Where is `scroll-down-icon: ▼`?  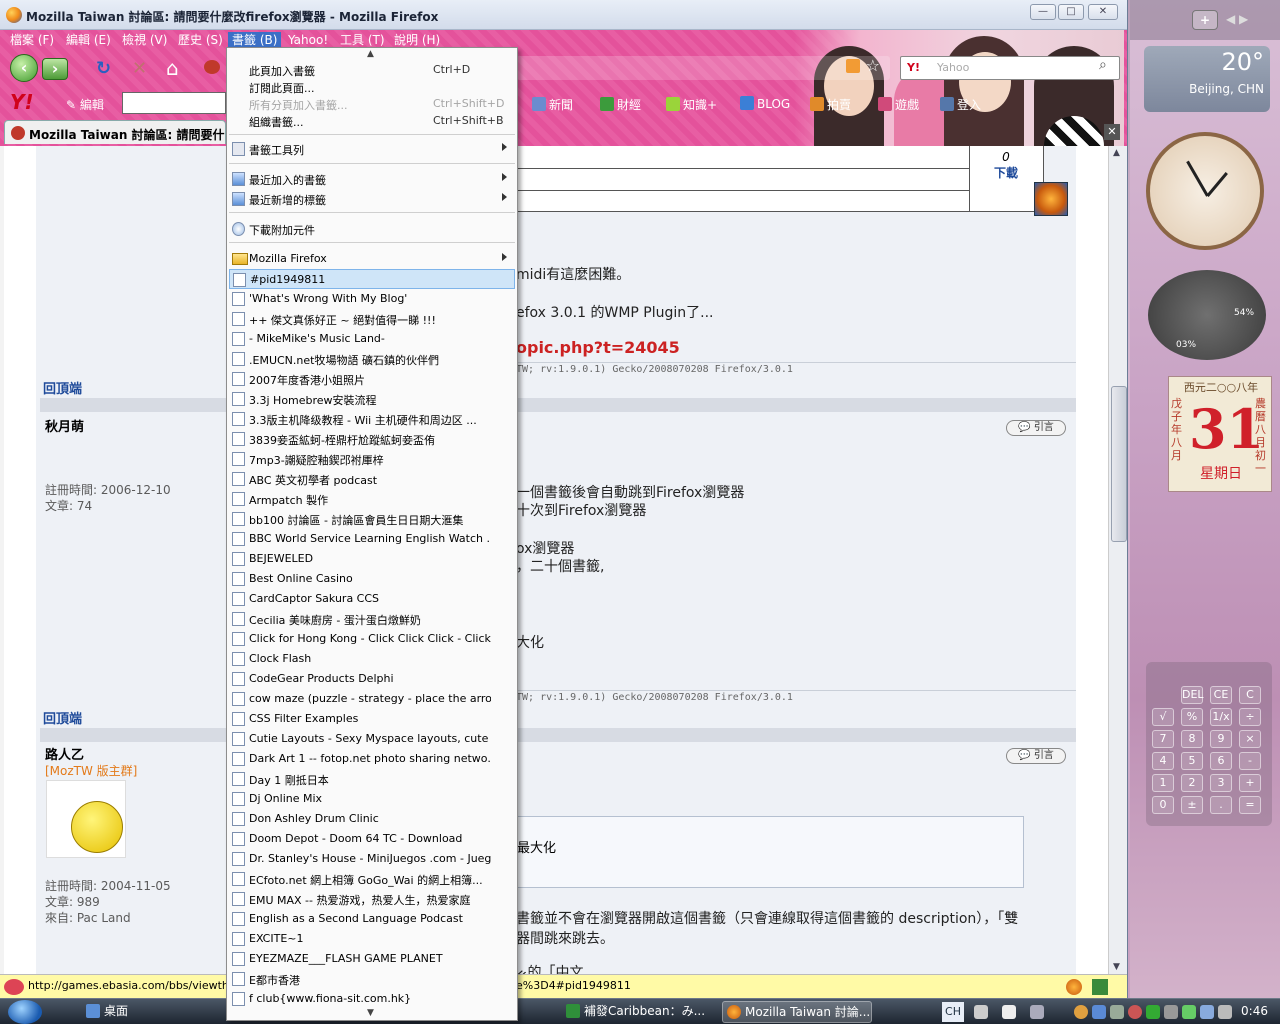
scroll-down-icon: ▼ is located at coordinates (1116, 967).